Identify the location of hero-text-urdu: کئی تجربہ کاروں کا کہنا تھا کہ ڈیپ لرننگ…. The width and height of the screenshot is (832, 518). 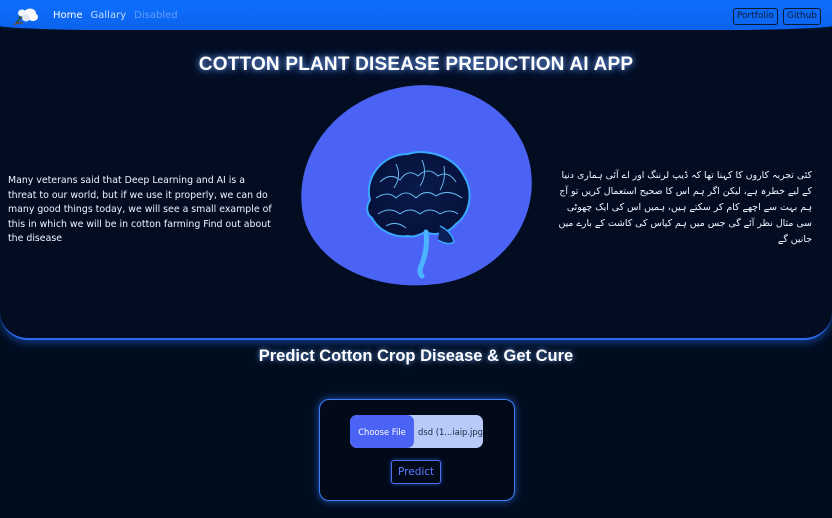
(685, 207).